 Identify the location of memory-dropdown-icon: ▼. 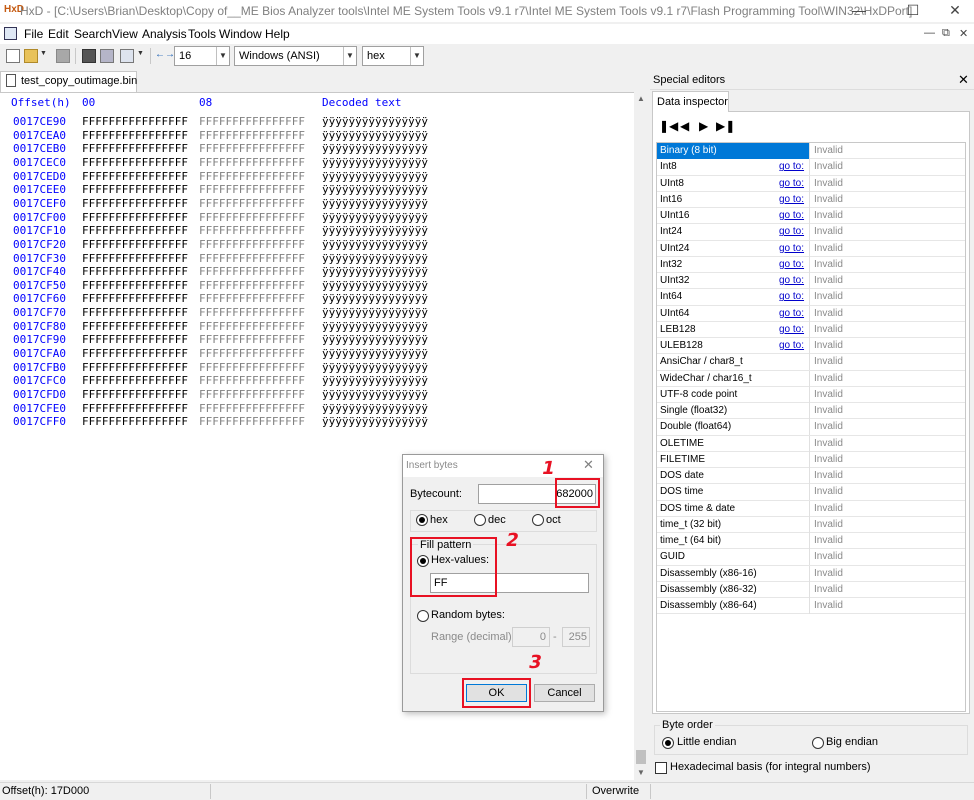
(140, 53).